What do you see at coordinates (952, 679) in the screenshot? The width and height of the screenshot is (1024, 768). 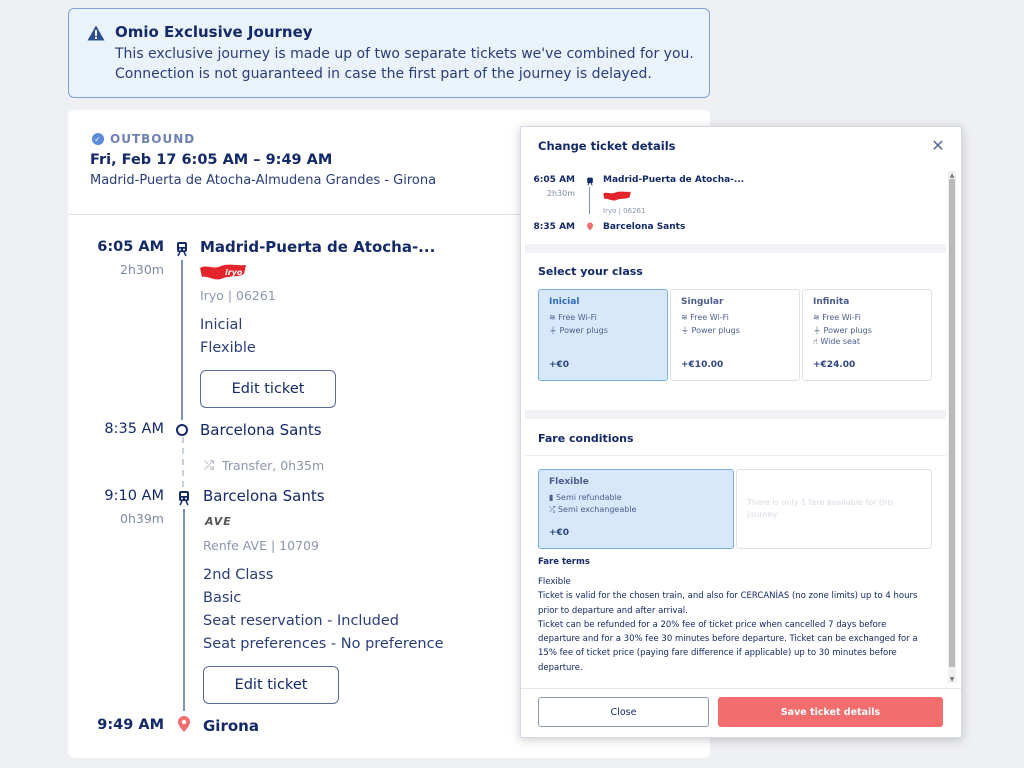 I see `scroll-down-arrow-icon: ▼` at bounding box center [952, 679].